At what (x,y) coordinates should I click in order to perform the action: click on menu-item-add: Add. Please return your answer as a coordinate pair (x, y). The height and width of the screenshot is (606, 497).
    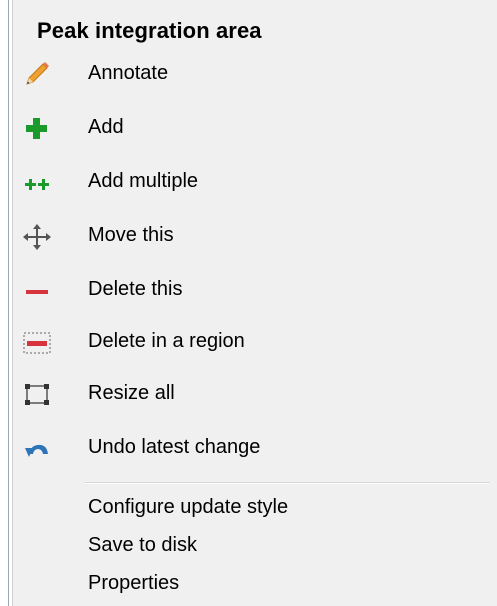
    Looking at the image, I should click on (255, 128).